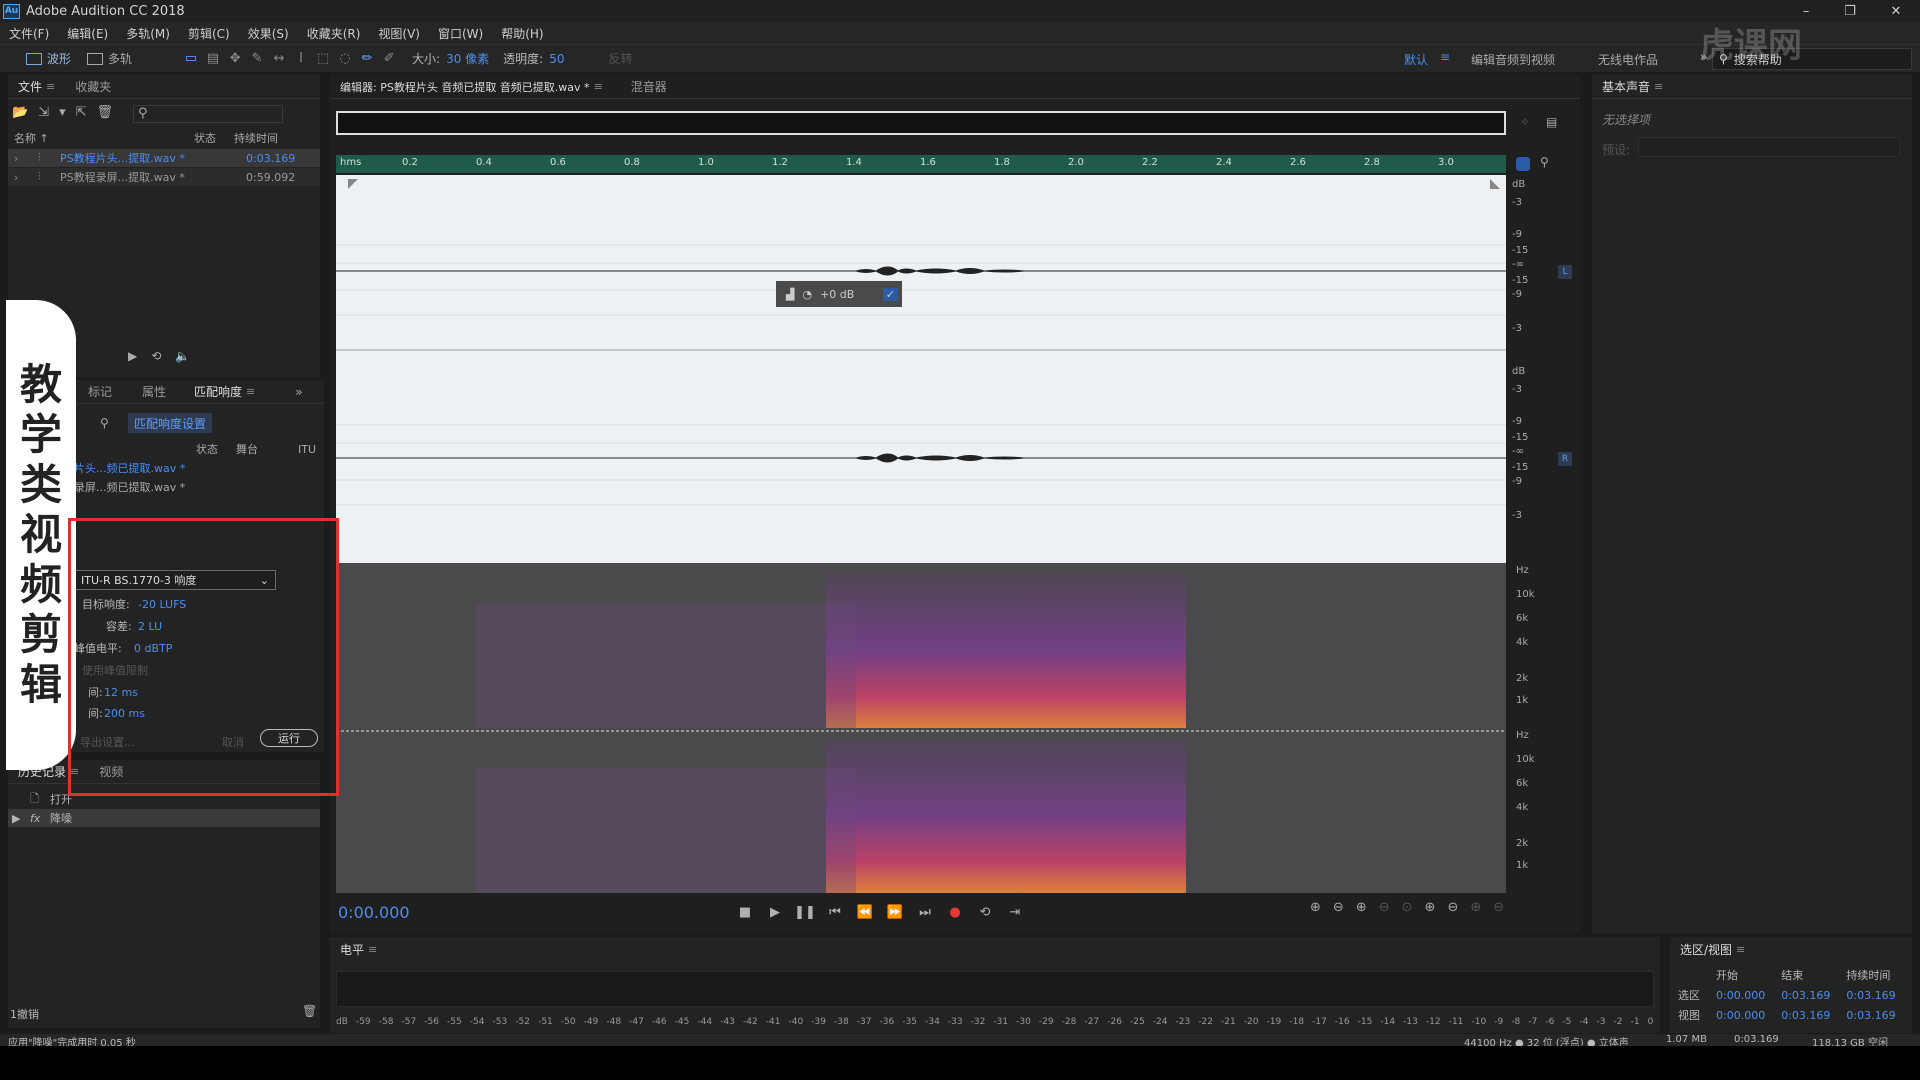 This screenshot has width=1920, height=1080. Describe the element at coordinates (109, 59) in the screenshot. I see `multitrack-view-button: 多轨` at that location.